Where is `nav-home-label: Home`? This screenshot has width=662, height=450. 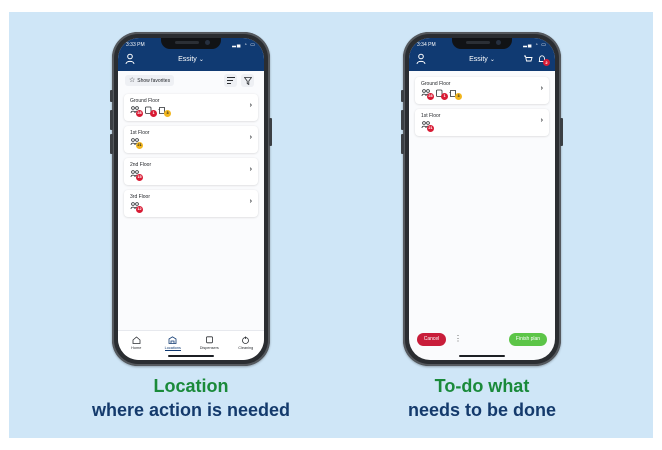
nav-home-label: Home is located at coordinates (136, 348).